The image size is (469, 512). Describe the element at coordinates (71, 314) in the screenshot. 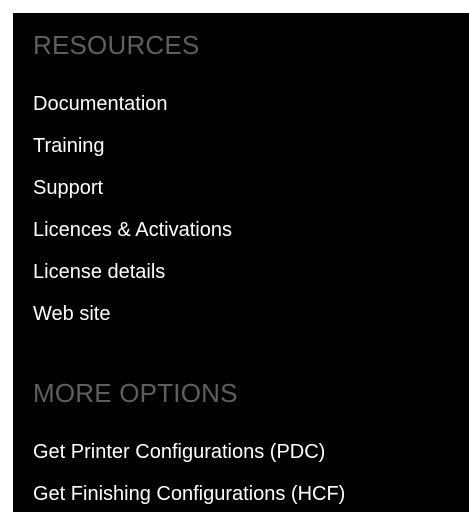

I see `web-site-link: Web site` at that location.